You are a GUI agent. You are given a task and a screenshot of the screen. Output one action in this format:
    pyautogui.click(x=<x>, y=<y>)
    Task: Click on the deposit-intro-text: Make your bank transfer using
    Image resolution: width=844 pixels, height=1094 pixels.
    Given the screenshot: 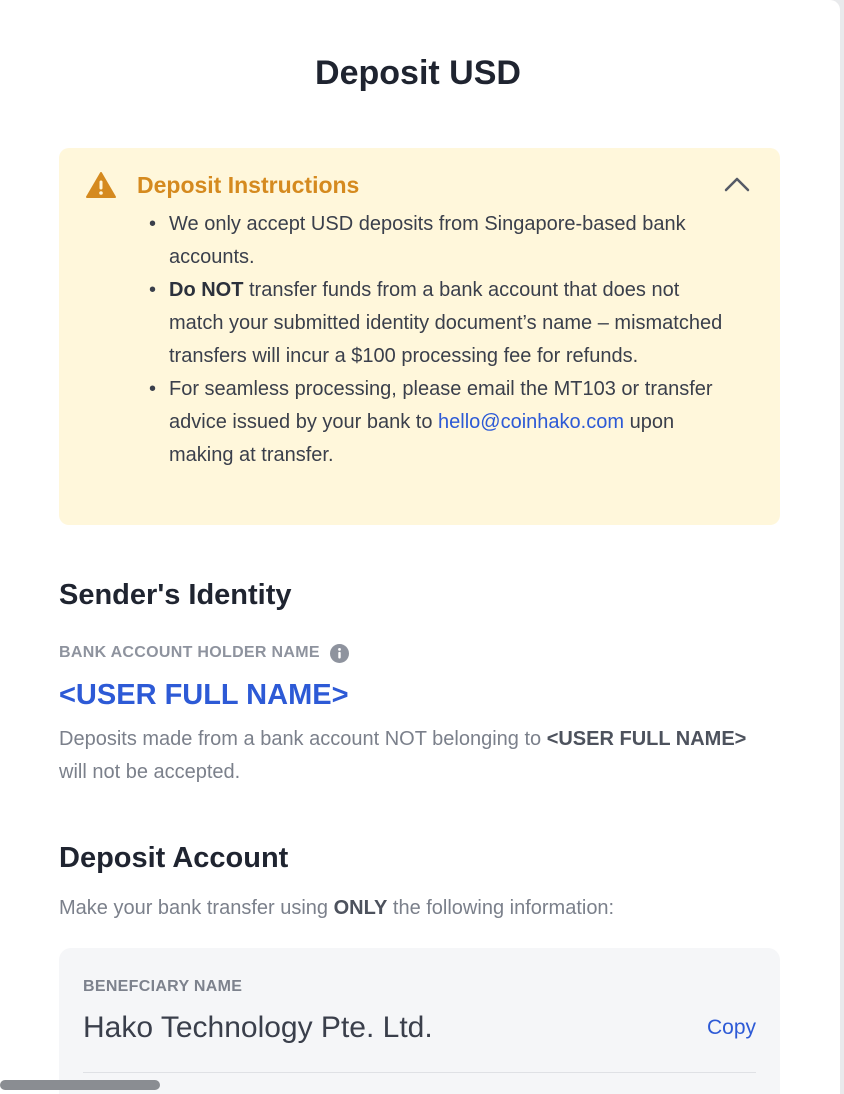 What is the action you would take?
    pyautogui.click(x=196, y=908)
    